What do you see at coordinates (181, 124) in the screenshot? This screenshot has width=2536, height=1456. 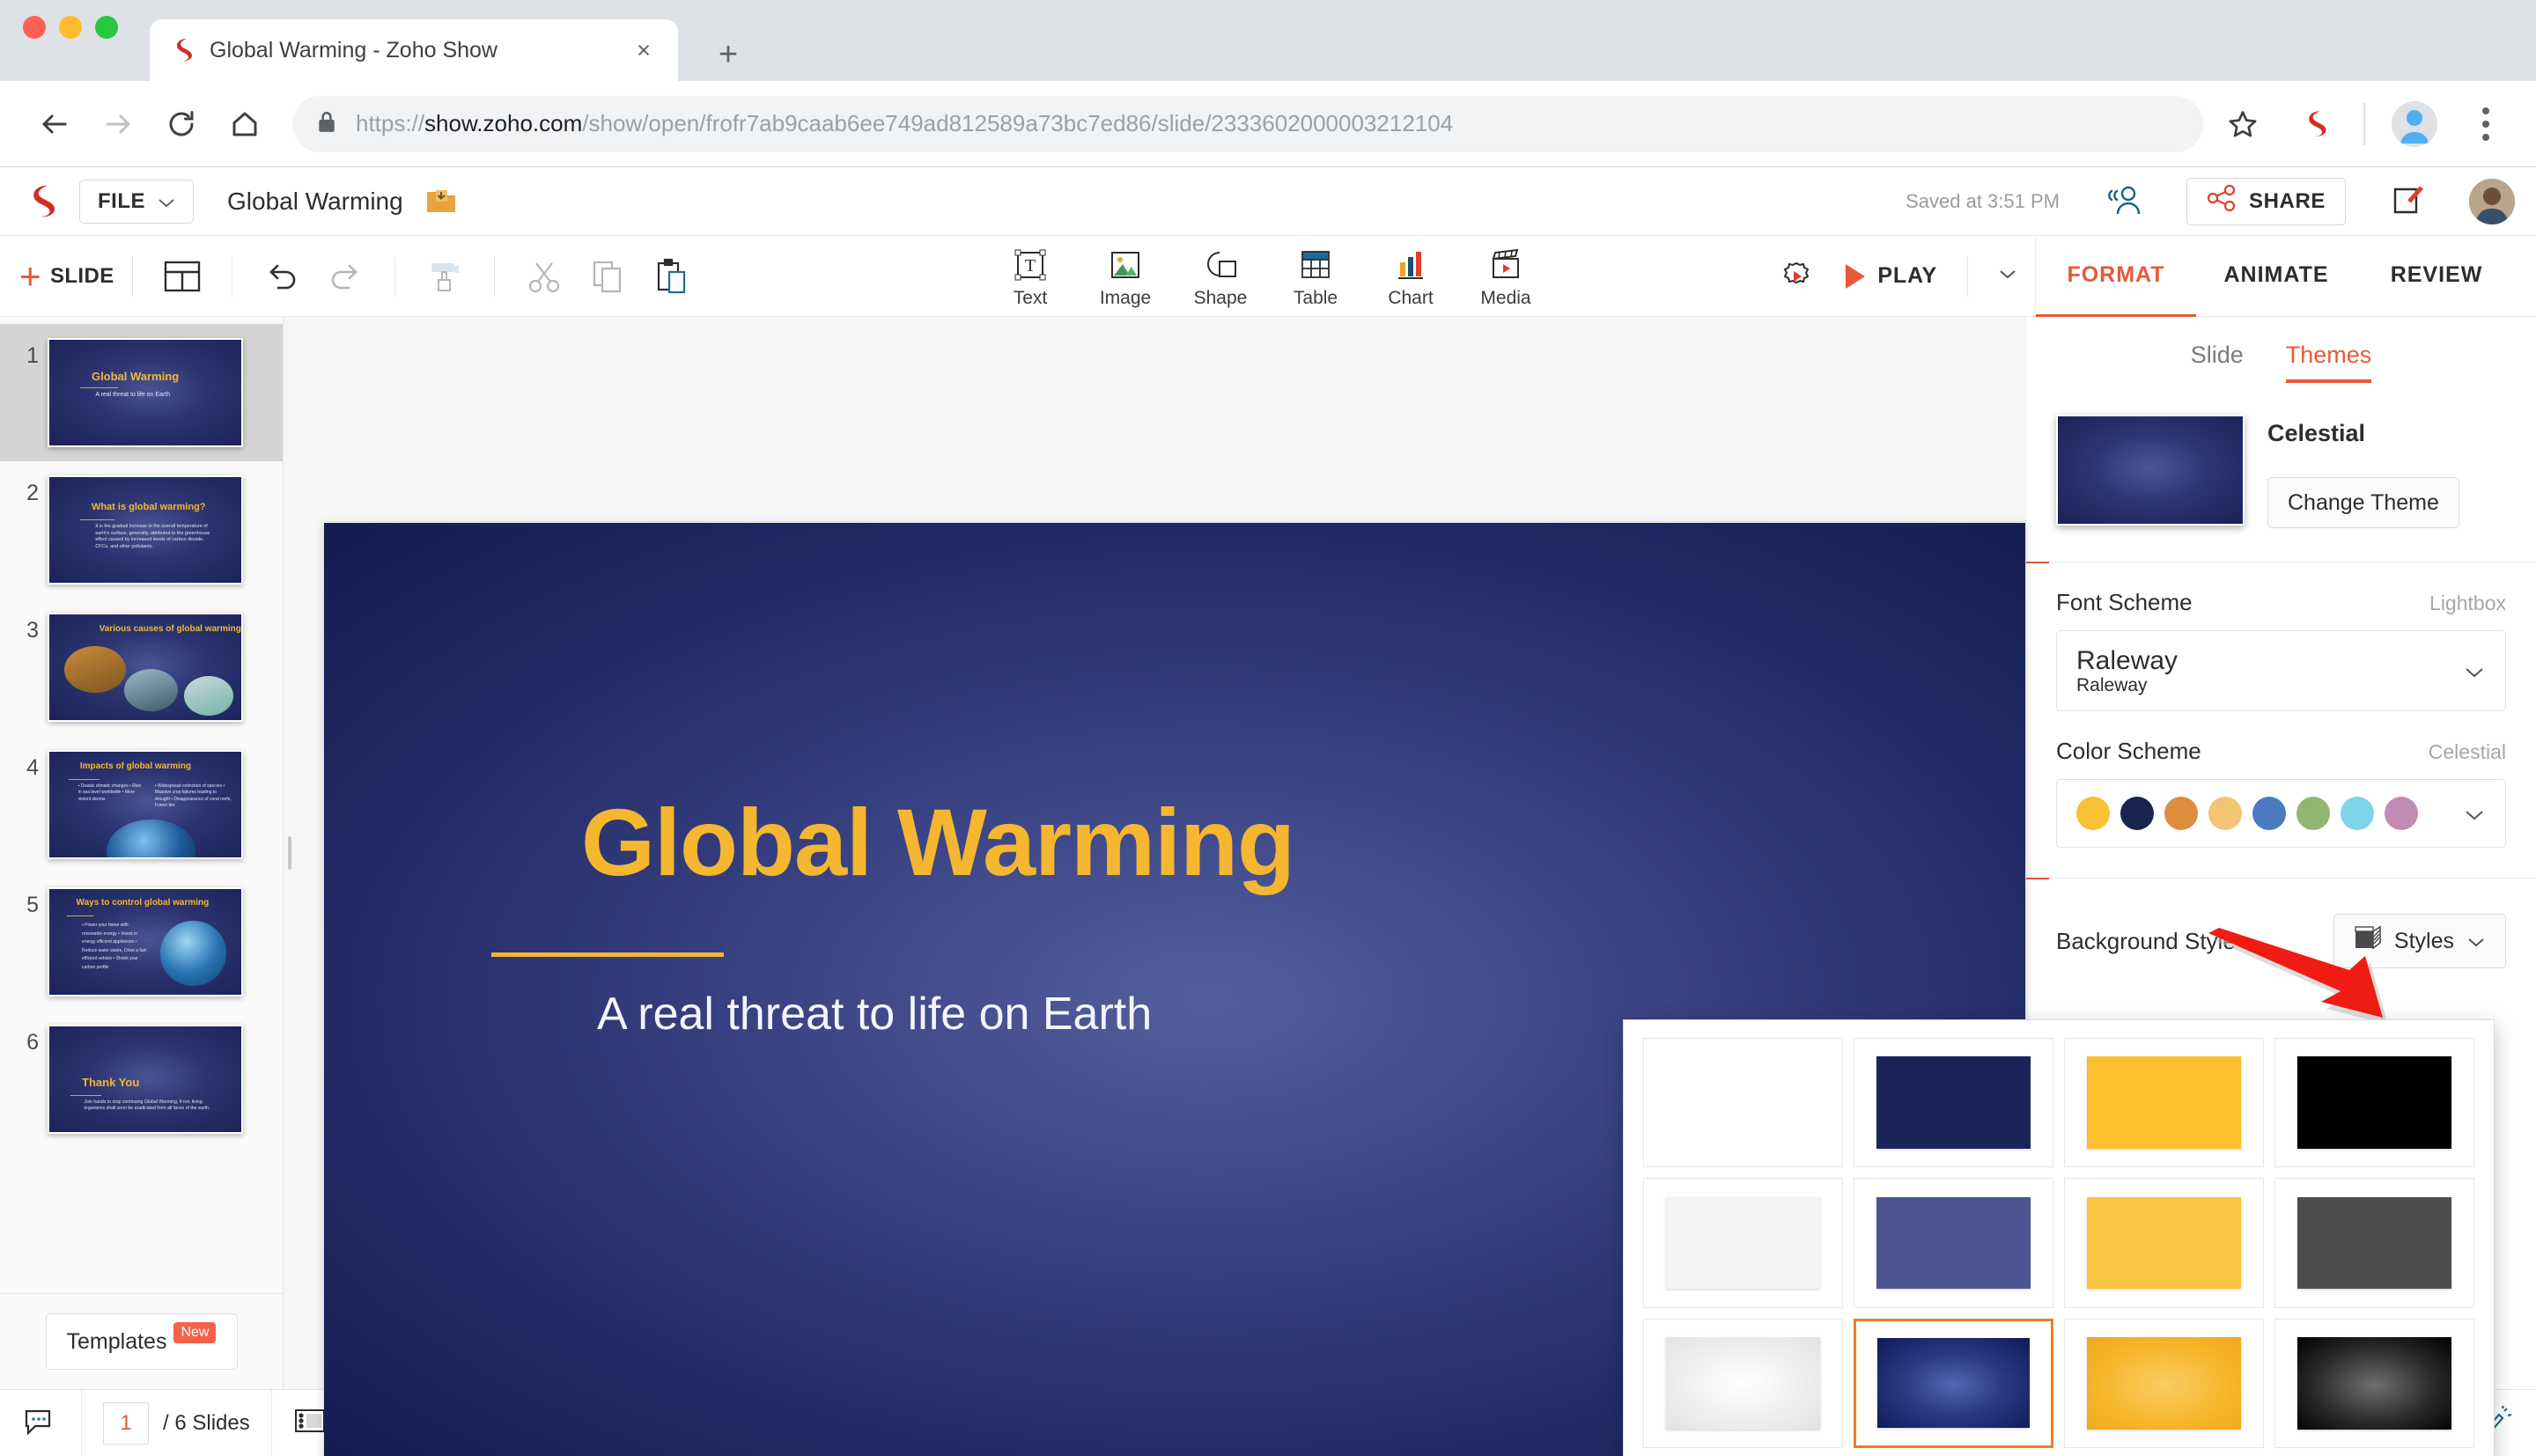 I see `reload-icon` at bounding box center [181, 124].